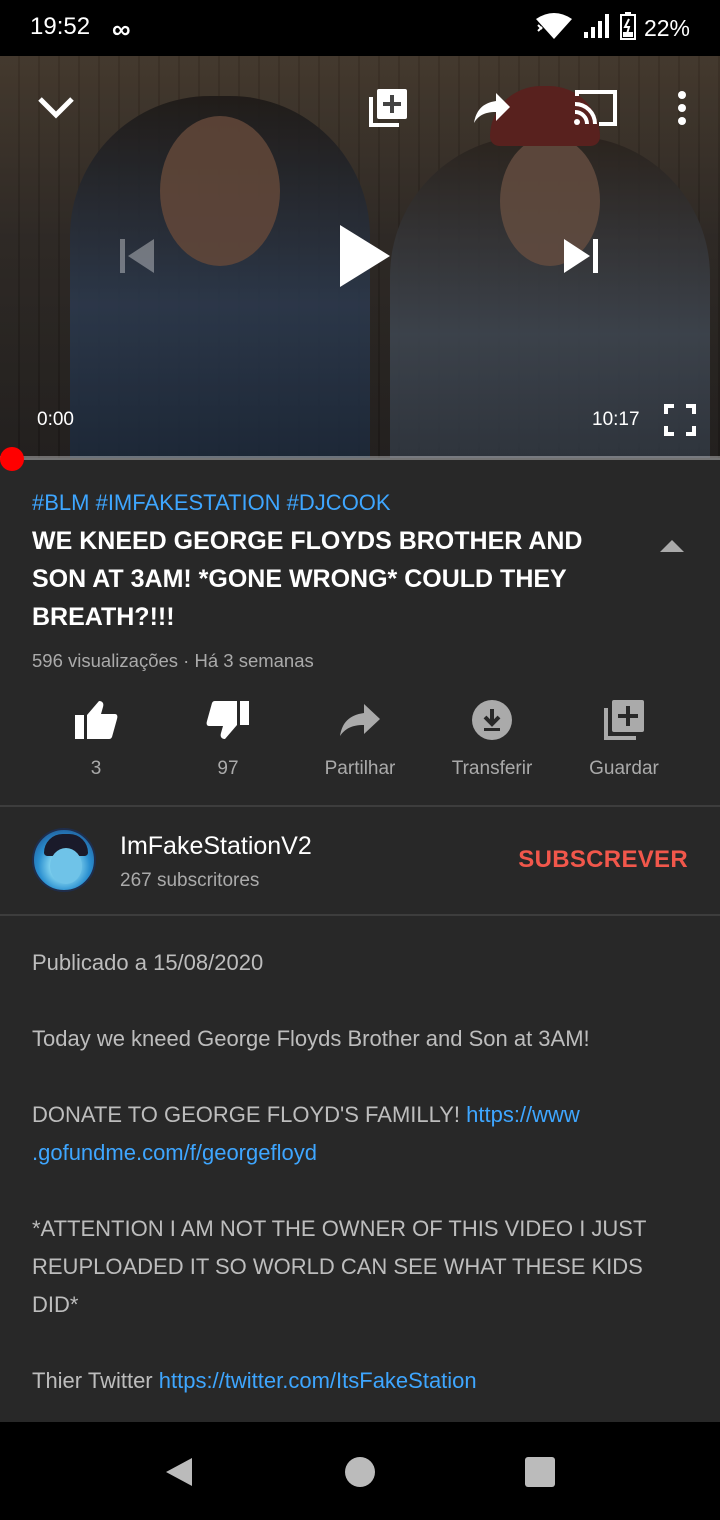 This screenshot has width=720, height=1520. What do you see at coordinates (673, 548) in the screenshot?
I see `expand-description-icon` at bounding box center [673, 548].